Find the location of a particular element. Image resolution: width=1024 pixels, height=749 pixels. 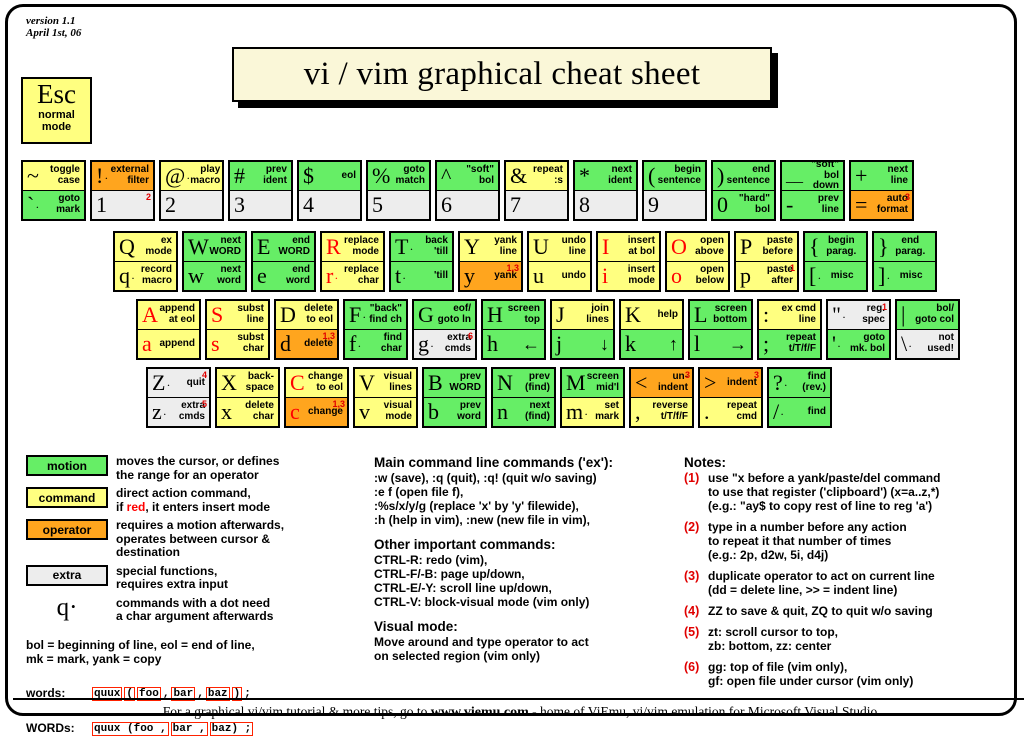

key-g: Geof/ goto ln g · extra cmds 6 is located at coordinates (444, 329).